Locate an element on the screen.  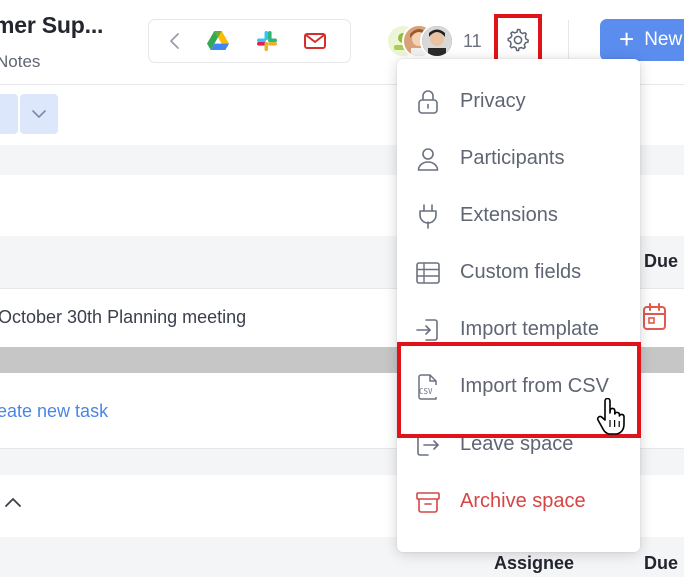
view-options-button is located at coordinates (39, 114).